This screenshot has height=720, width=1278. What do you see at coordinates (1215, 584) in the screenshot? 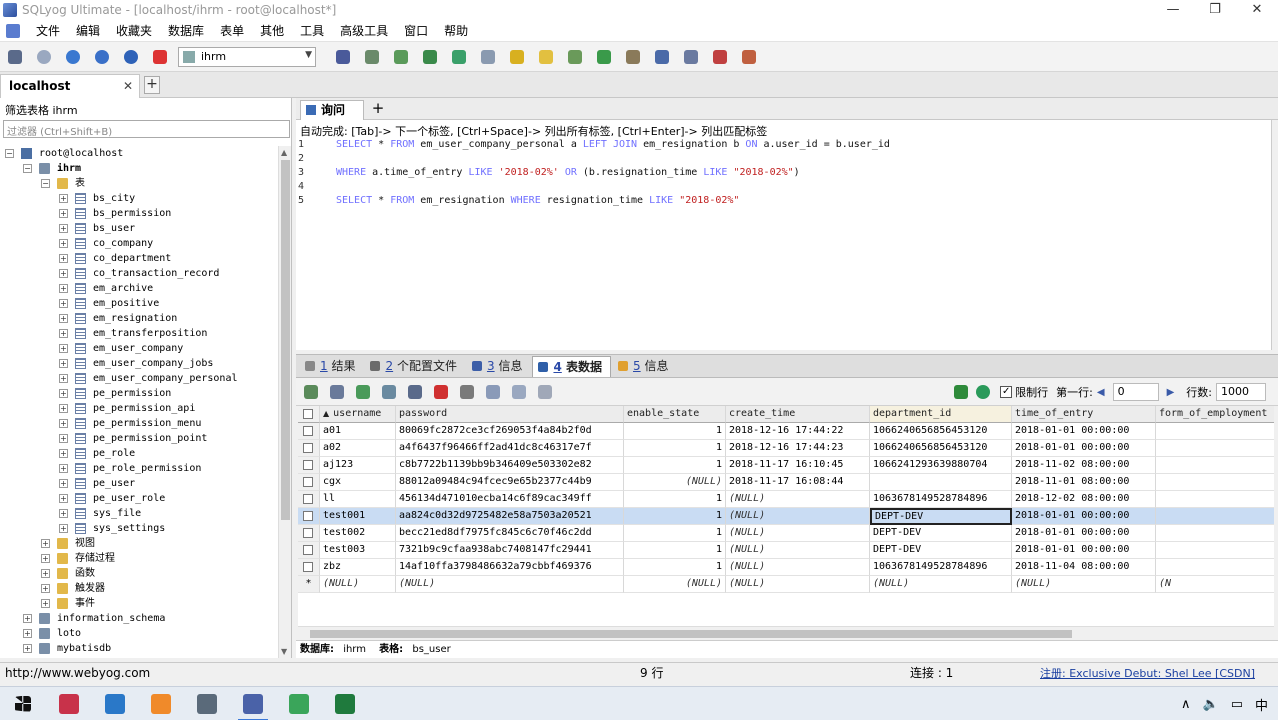
I see `cell-form-of-employment: (N` at bounding box center [1215, 584].